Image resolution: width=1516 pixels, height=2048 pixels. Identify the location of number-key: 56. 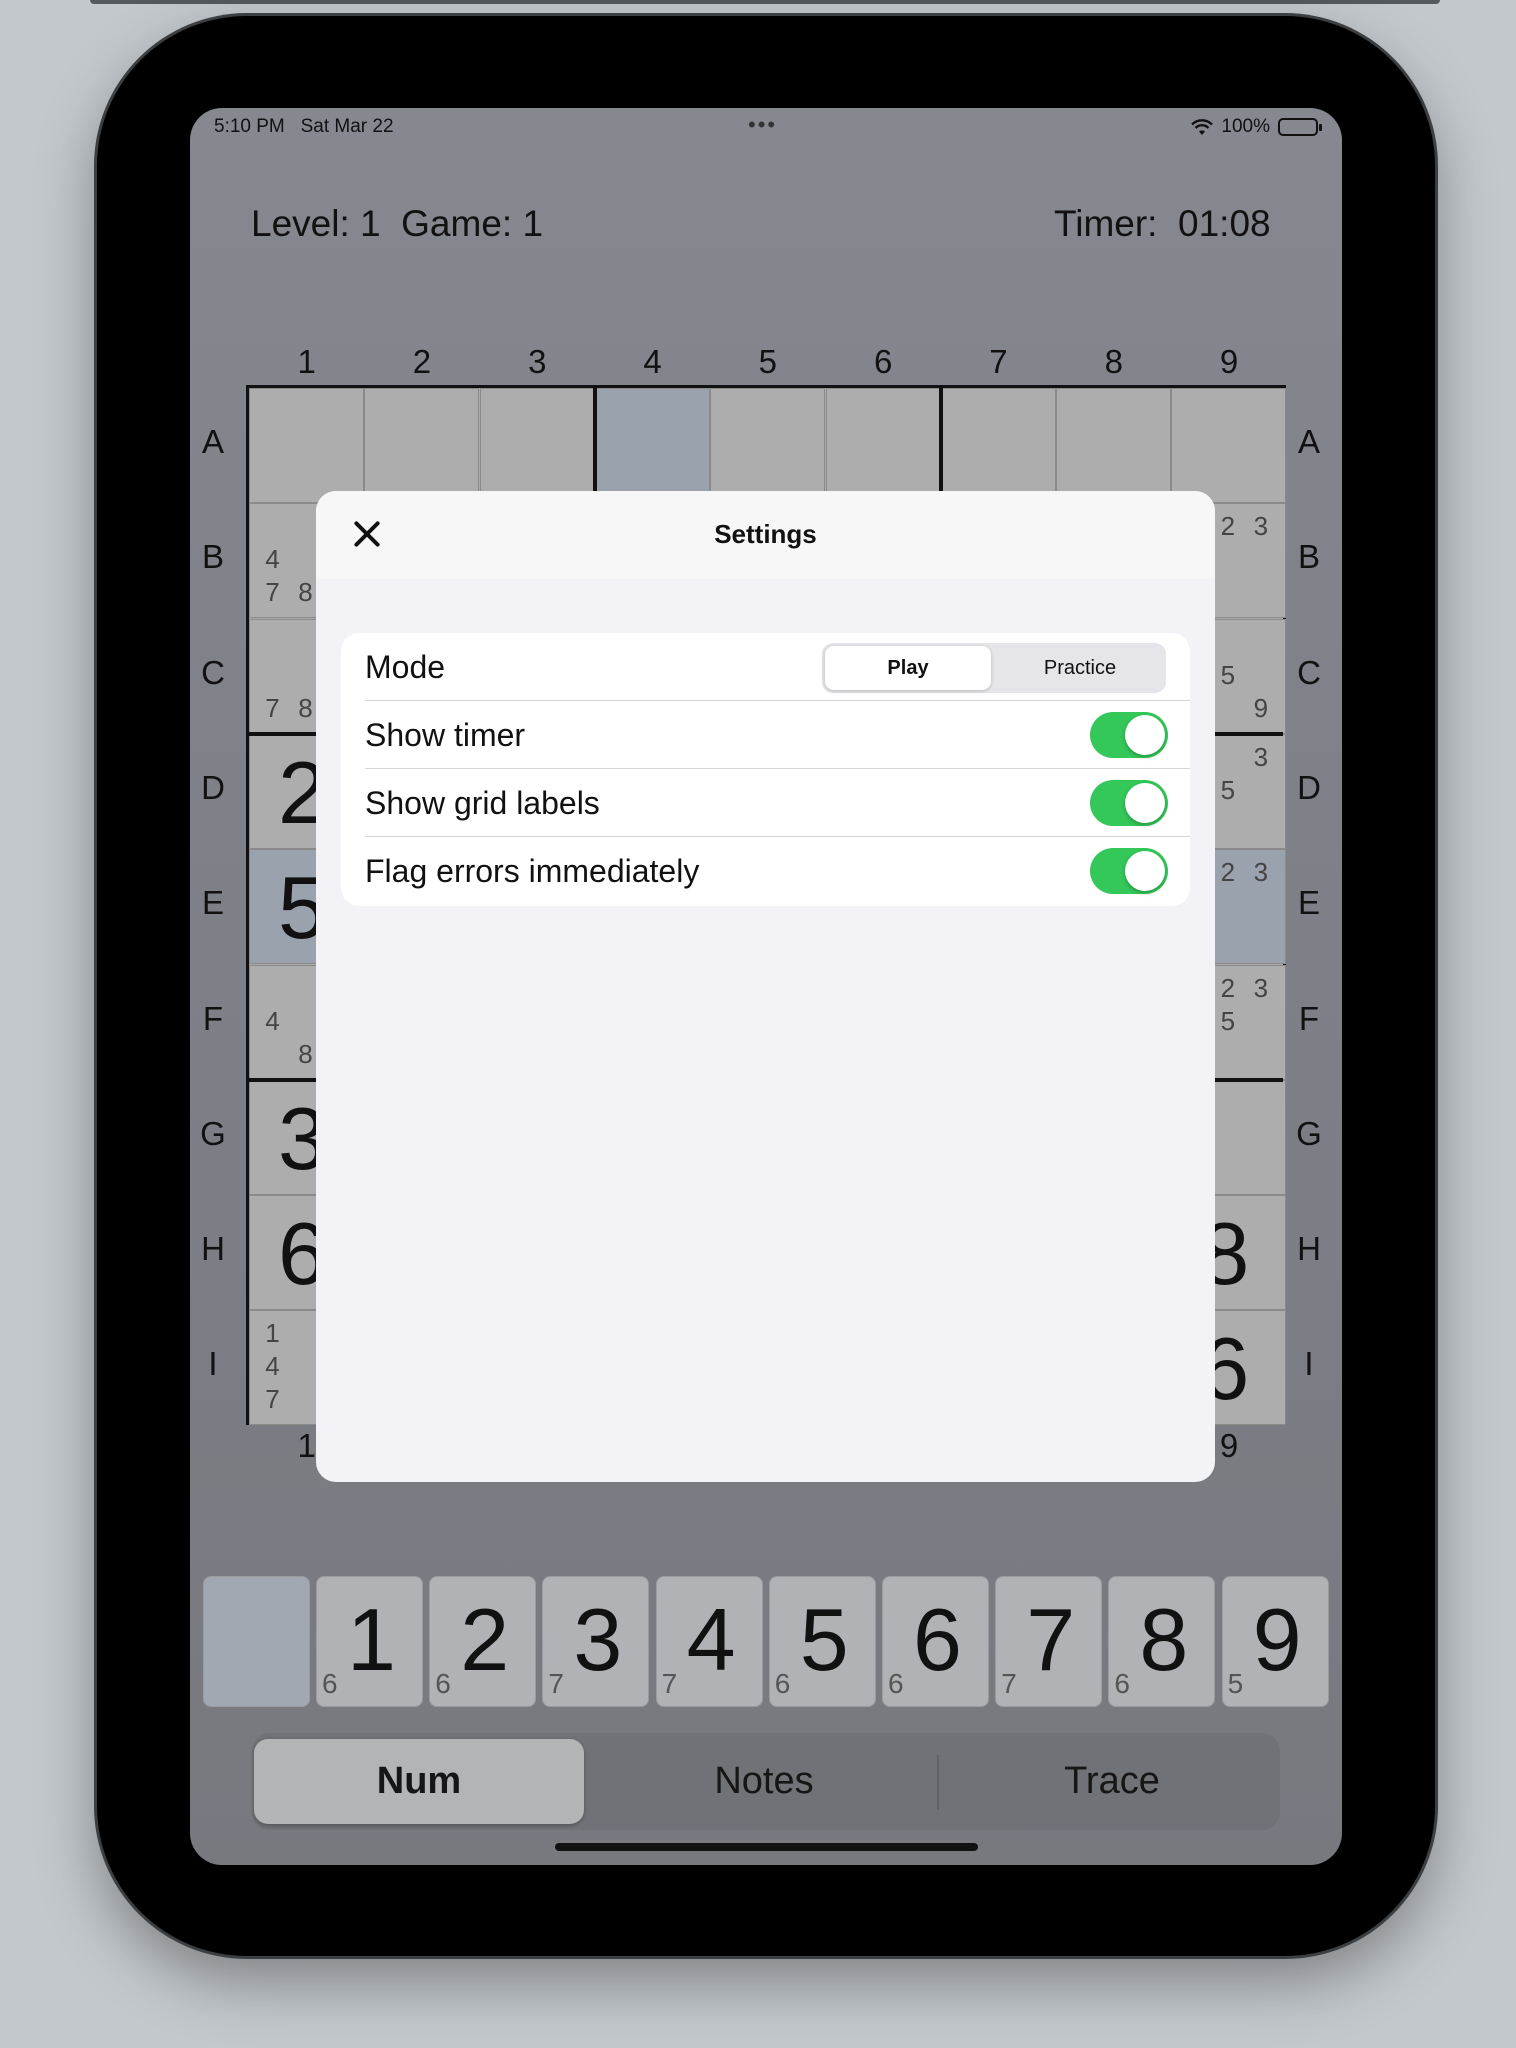
(822, 1641).